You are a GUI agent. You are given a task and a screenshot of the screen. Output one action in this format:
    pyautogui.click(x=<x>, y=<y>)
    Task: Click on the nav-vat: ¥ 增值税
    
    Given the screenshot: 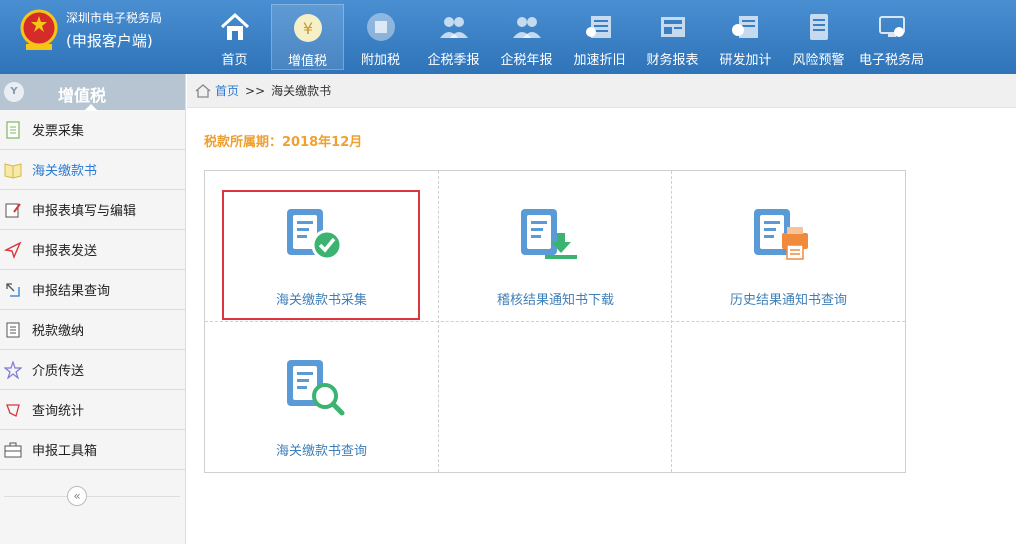 What is the action you would take?
    pyautogui.click(x=307, y=37)
    